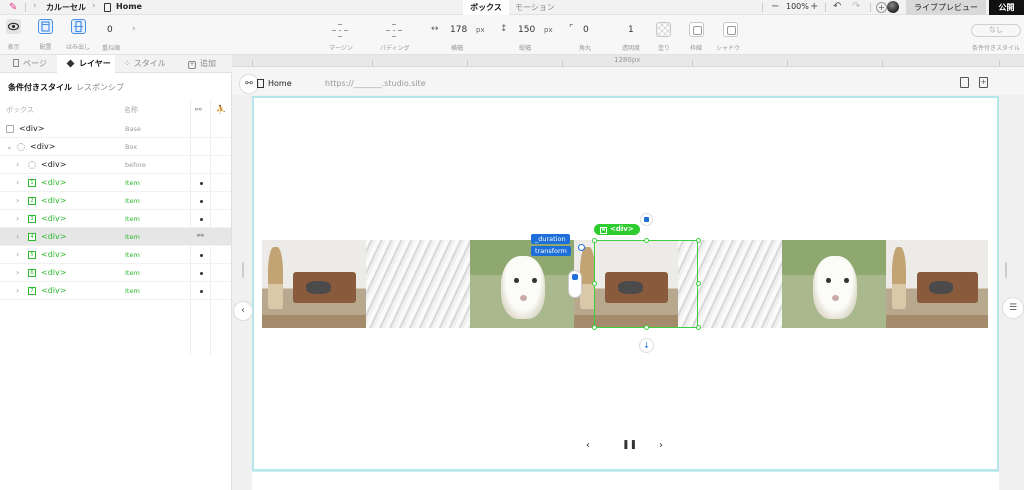  What do you see at coordinates (480, 30) in the screenshot?
I see `width-unit: px` at bounding box center [480, 30].